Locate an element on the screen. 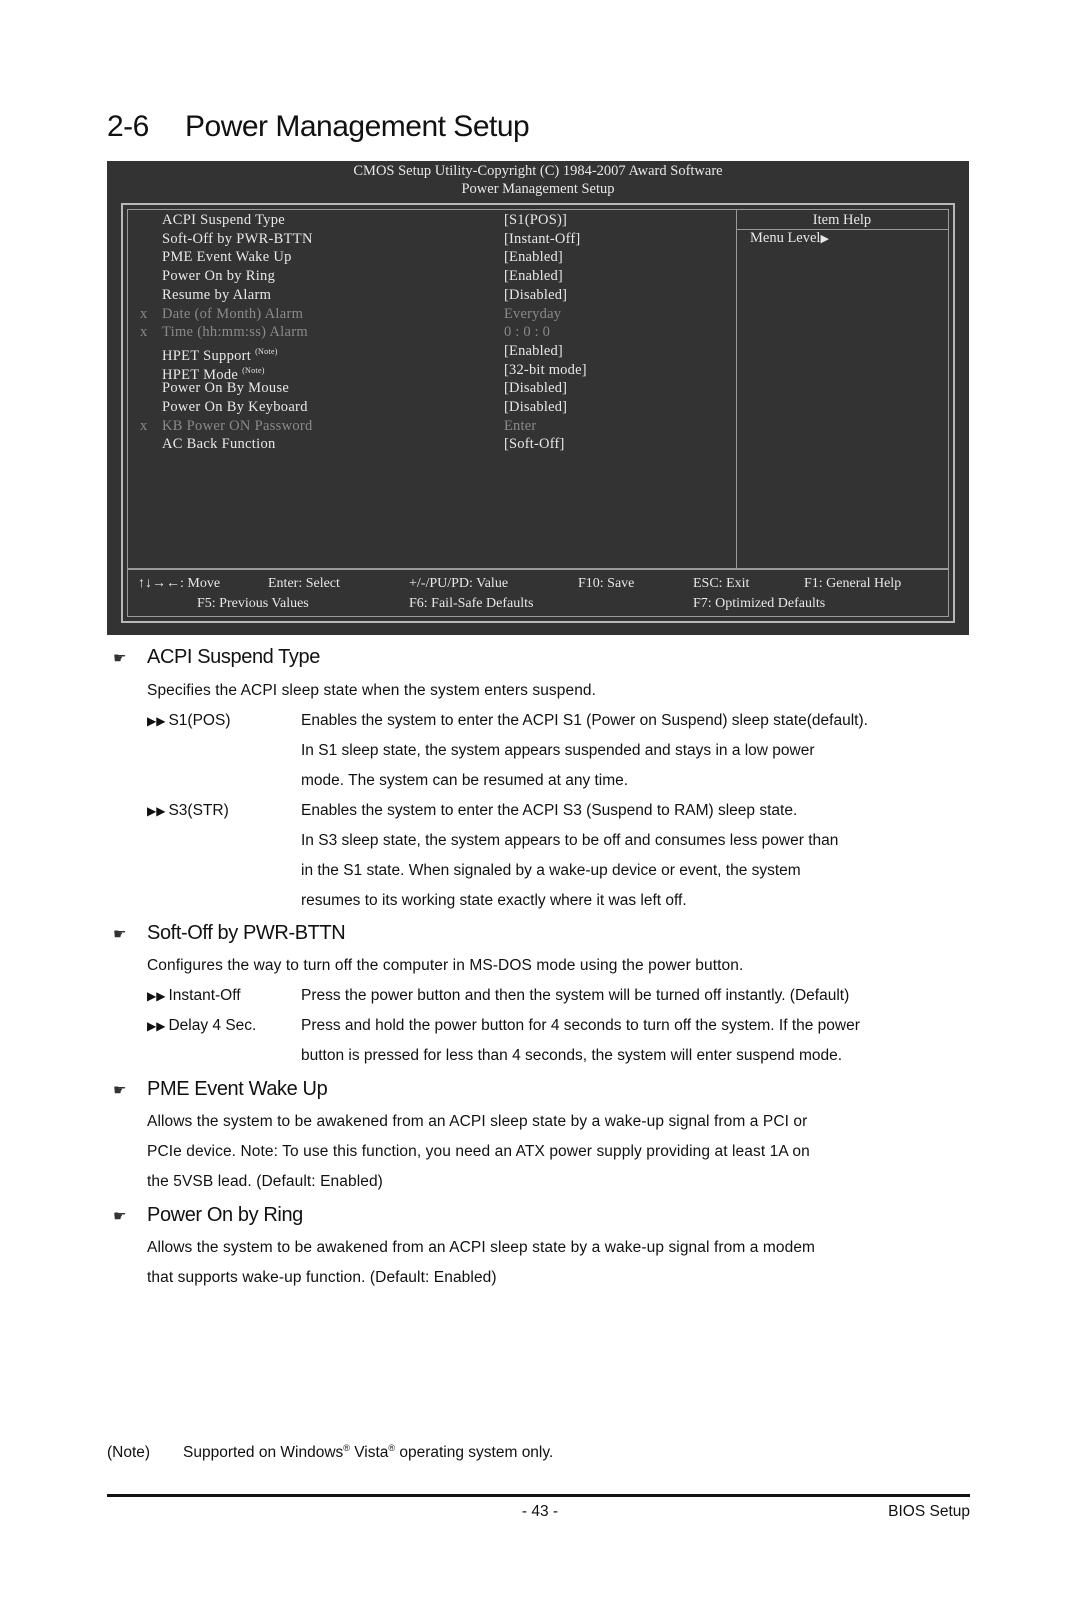 The width and height of the screenshot is (1080, 1604). bios-divider-vertical is located at coordinates (736, 389).